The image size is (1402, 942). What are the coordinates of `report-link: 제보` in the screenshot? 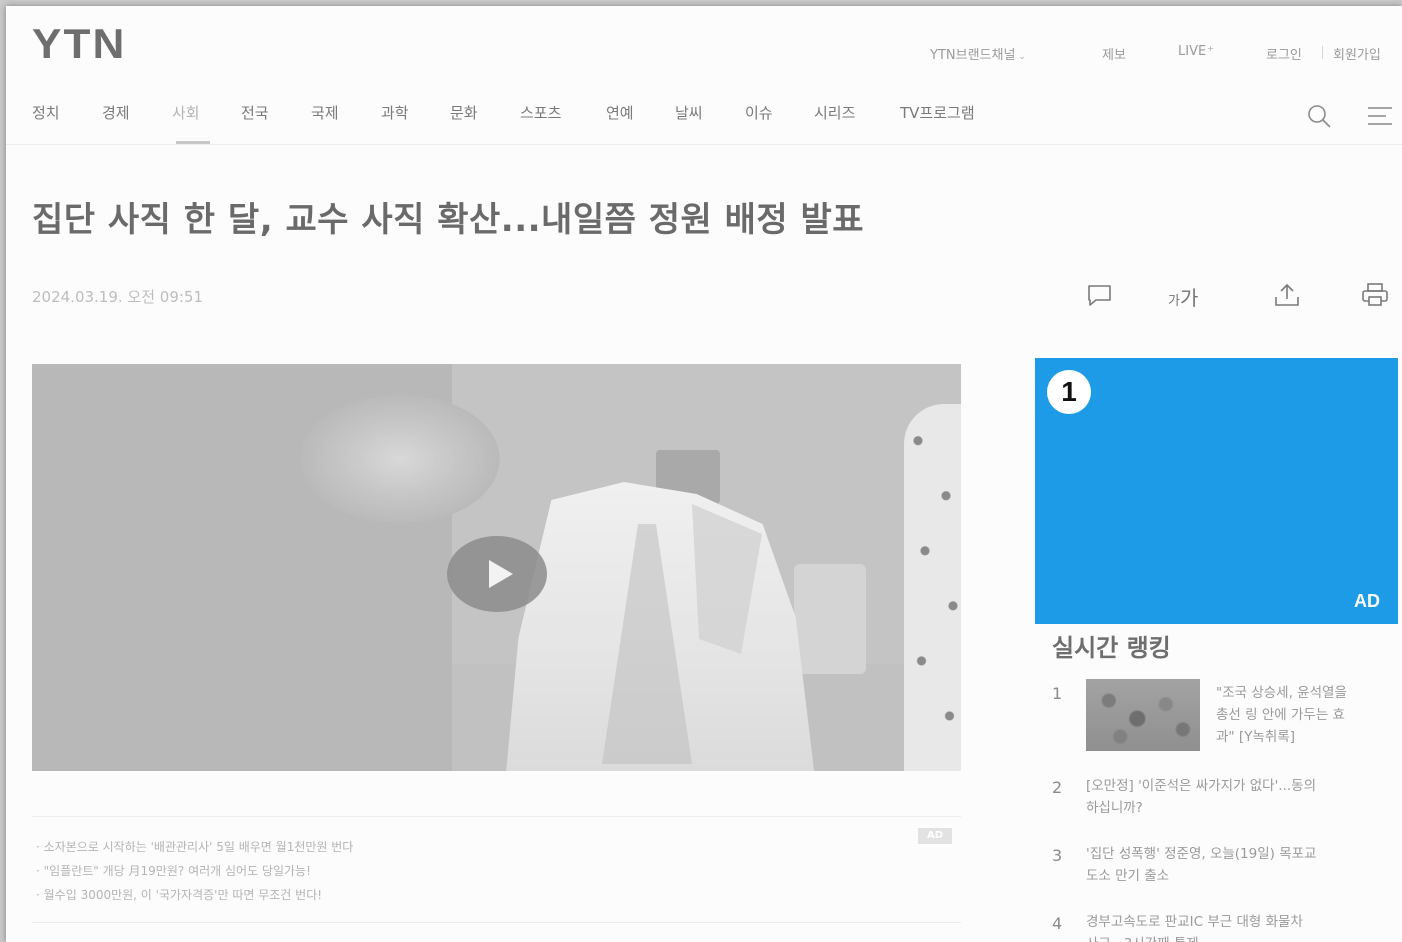 It's located at (1114, 53).